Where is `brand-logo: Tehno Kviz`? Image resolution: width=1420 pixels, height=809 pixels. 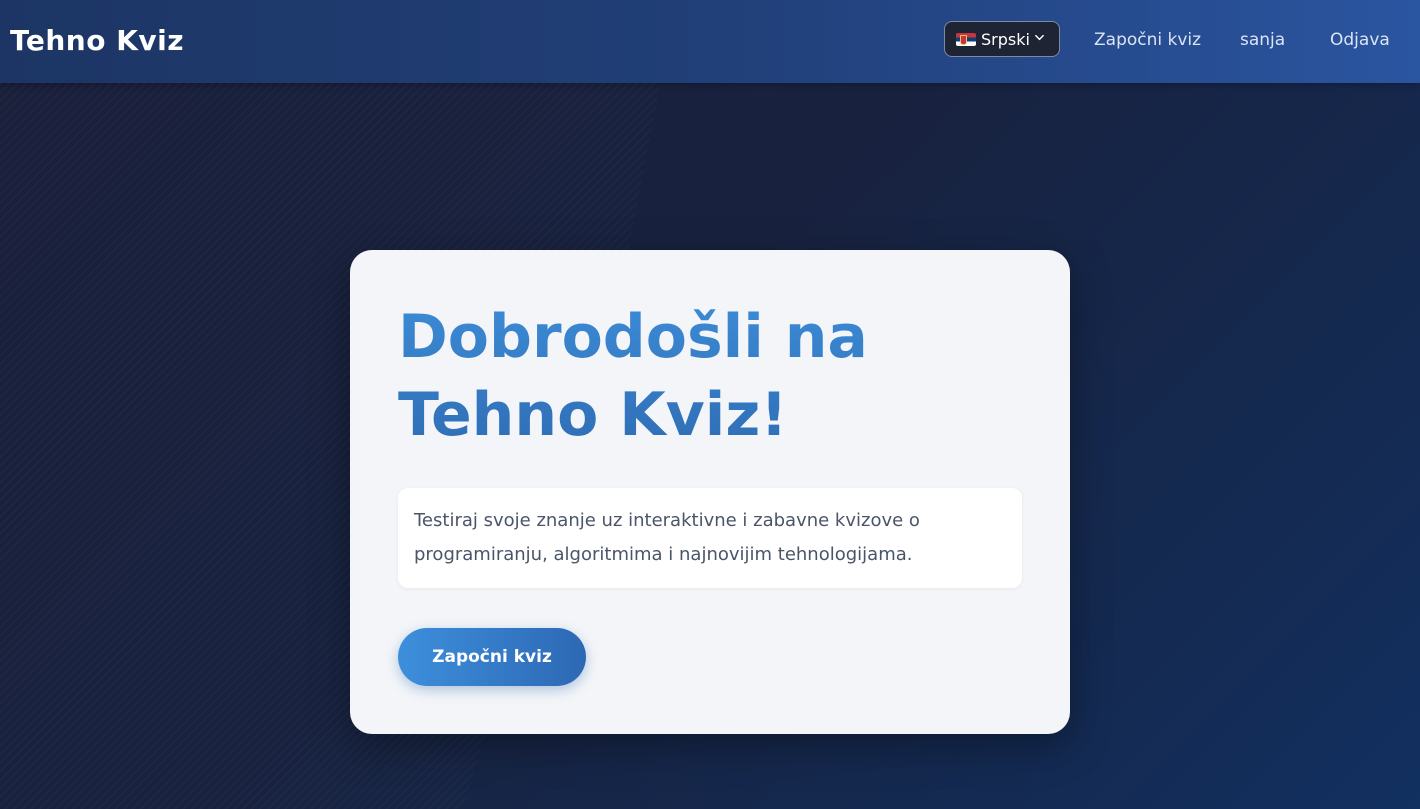
brand-logo: Tehno Kviz is located at coordinates (97, 41).